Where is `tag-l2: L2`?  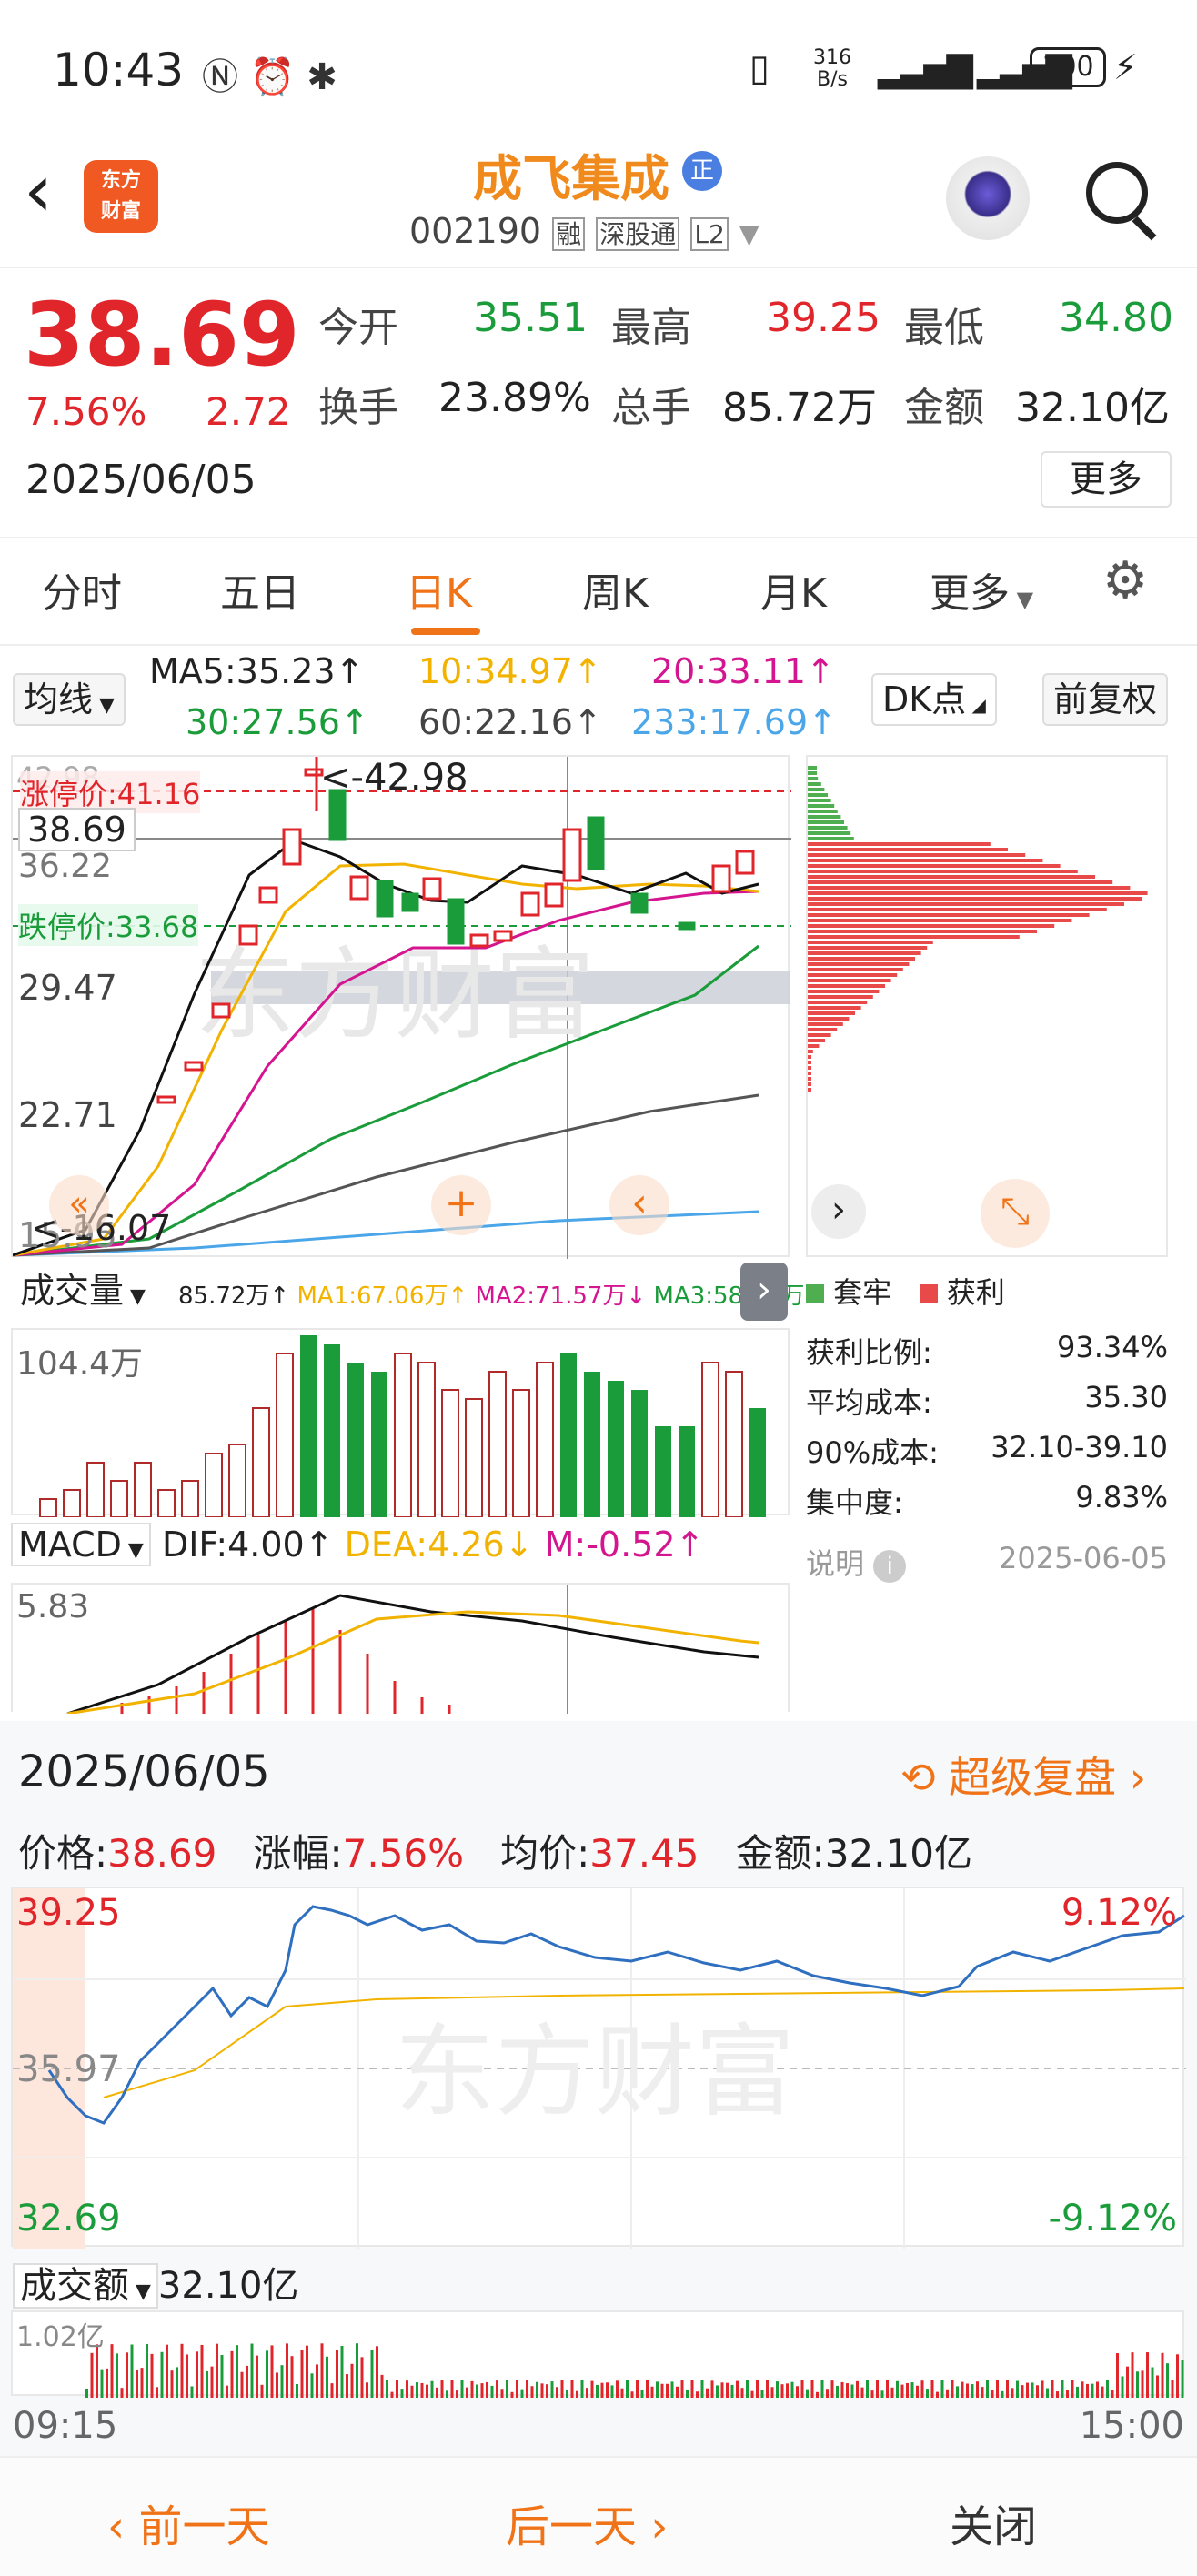 tag-l2: L2 is located at coordinates (709, 234).